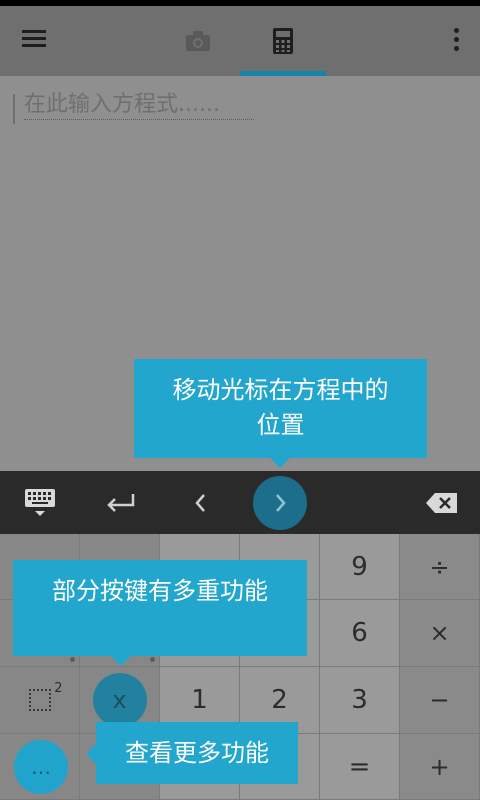 Image resolution: width=480 pixels, height=800 pixels. Describe the element at coordinates (279, 700) in the screenshot. I see `key-2-label: 2` at that location.